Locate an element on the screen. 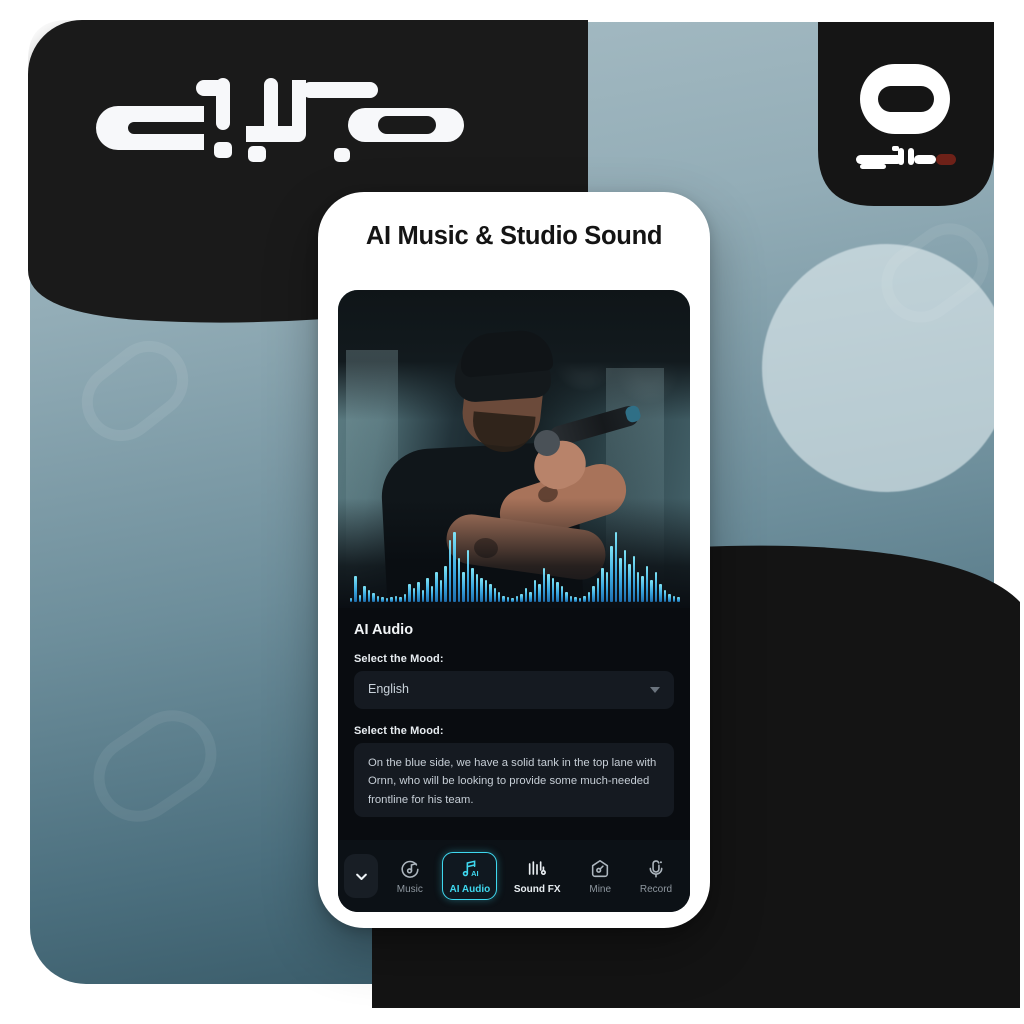 This screenshot has width=1024, height=1024. brand-wordmark is located at coordinates (292, 120).